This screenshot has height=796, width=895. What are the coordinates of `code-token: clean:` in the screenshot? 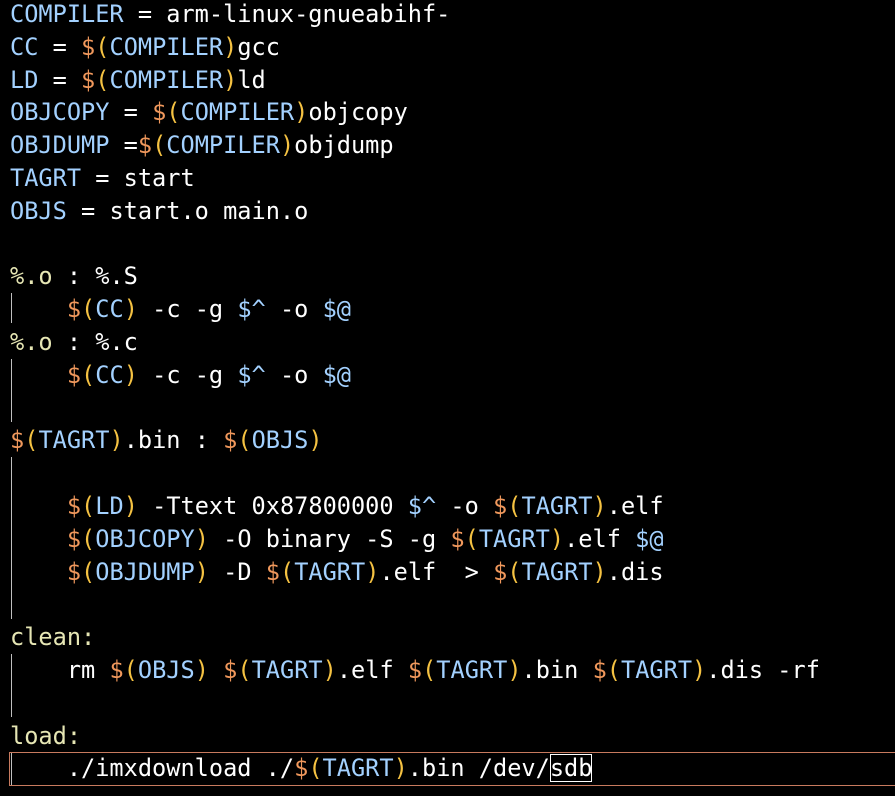 It's located at (53, 637).